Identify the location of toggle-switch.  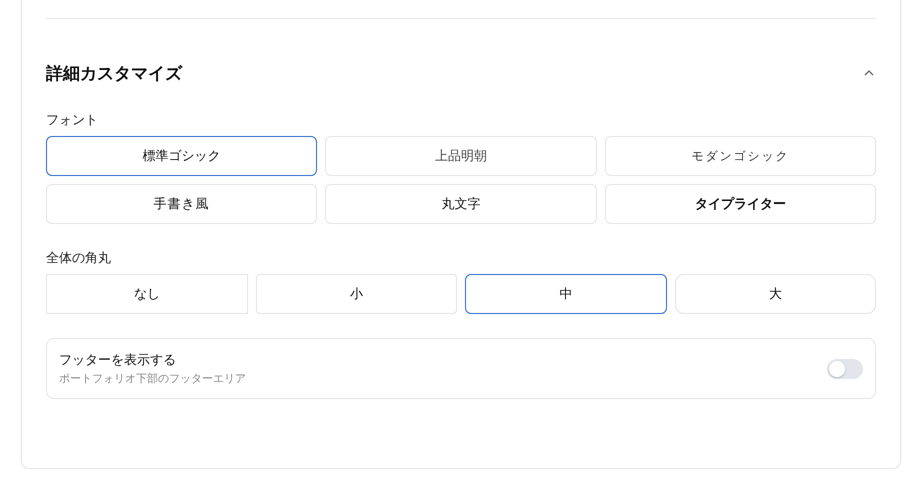
(845, 368).